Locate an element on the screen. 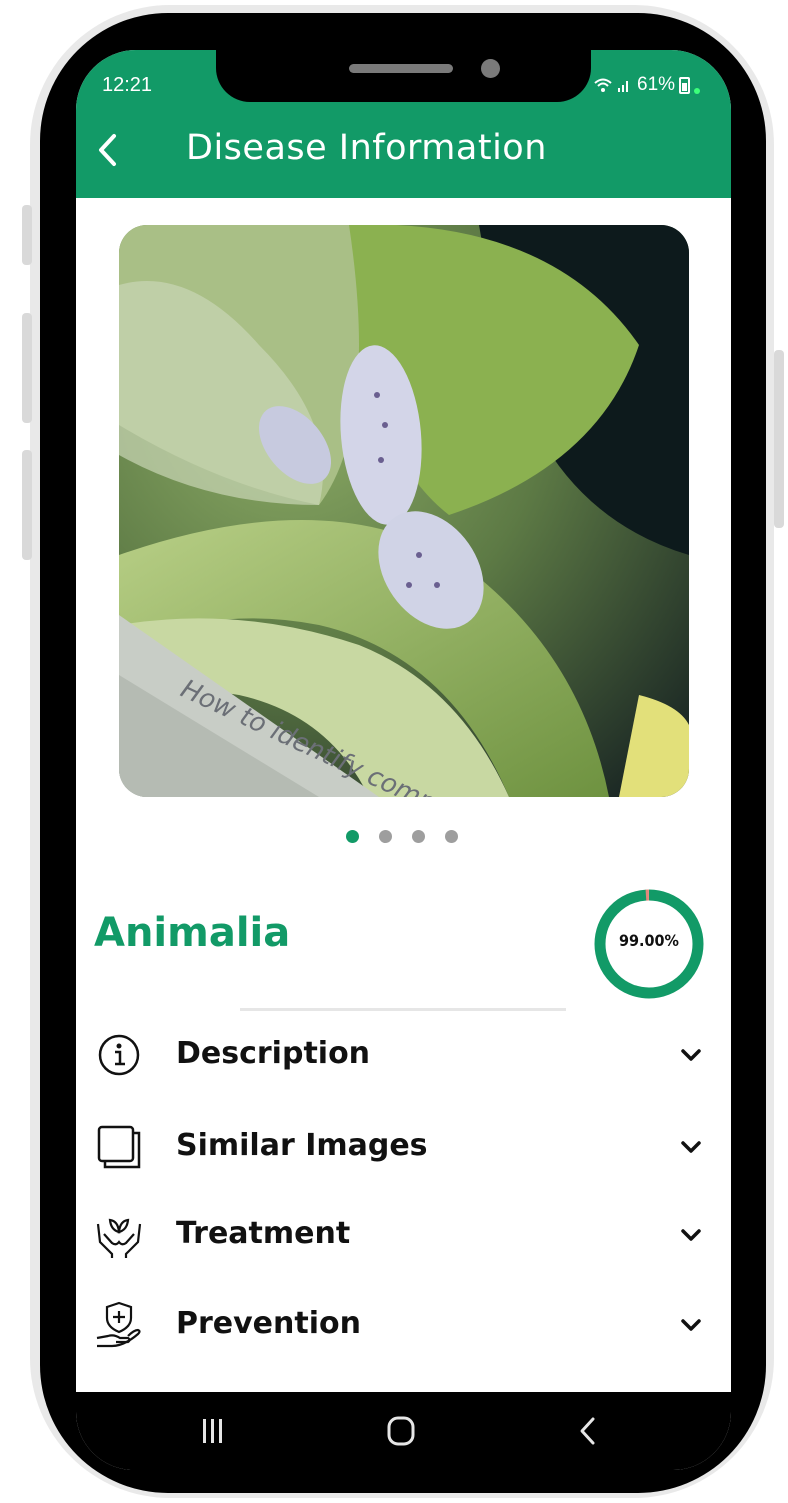  speaker-grille is located at coordinates (401, 68).